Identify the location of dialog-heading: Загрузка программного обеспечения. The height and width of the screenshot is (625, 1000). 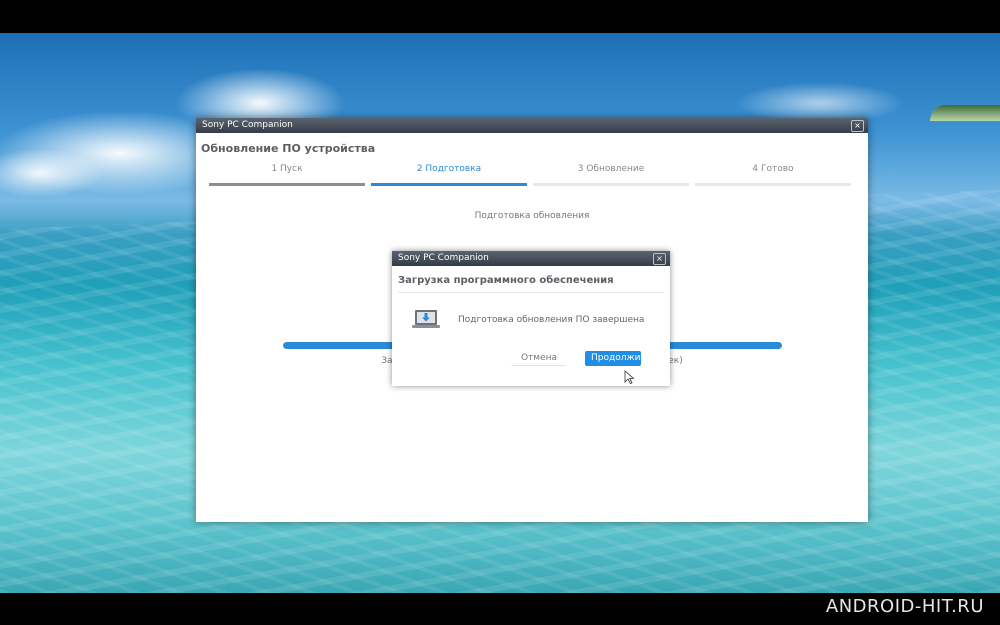
(506, 280).